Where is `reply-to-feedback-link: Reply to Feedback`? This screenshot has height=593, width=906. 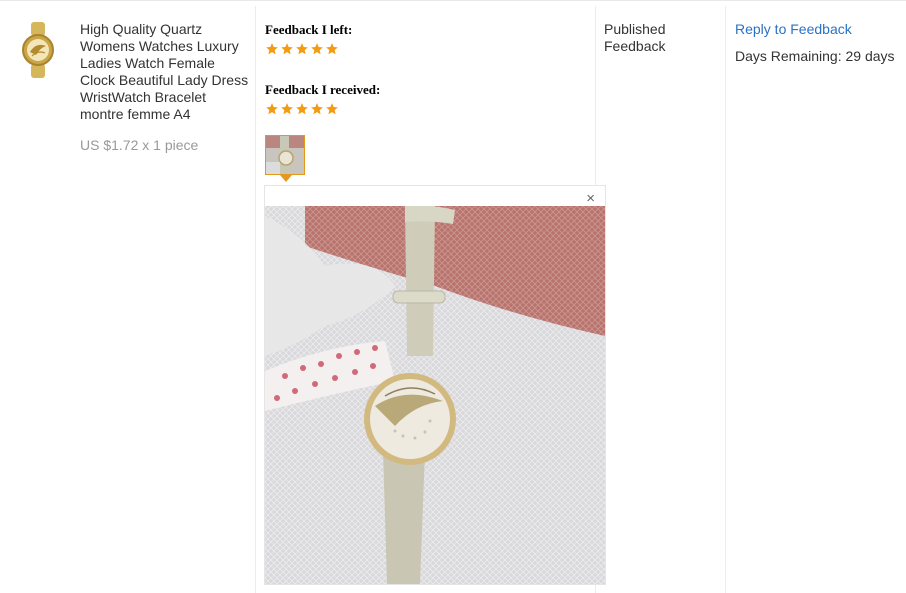 reply-to-feedback-link: Reply to Feedback is located at coordinates (793, 29).